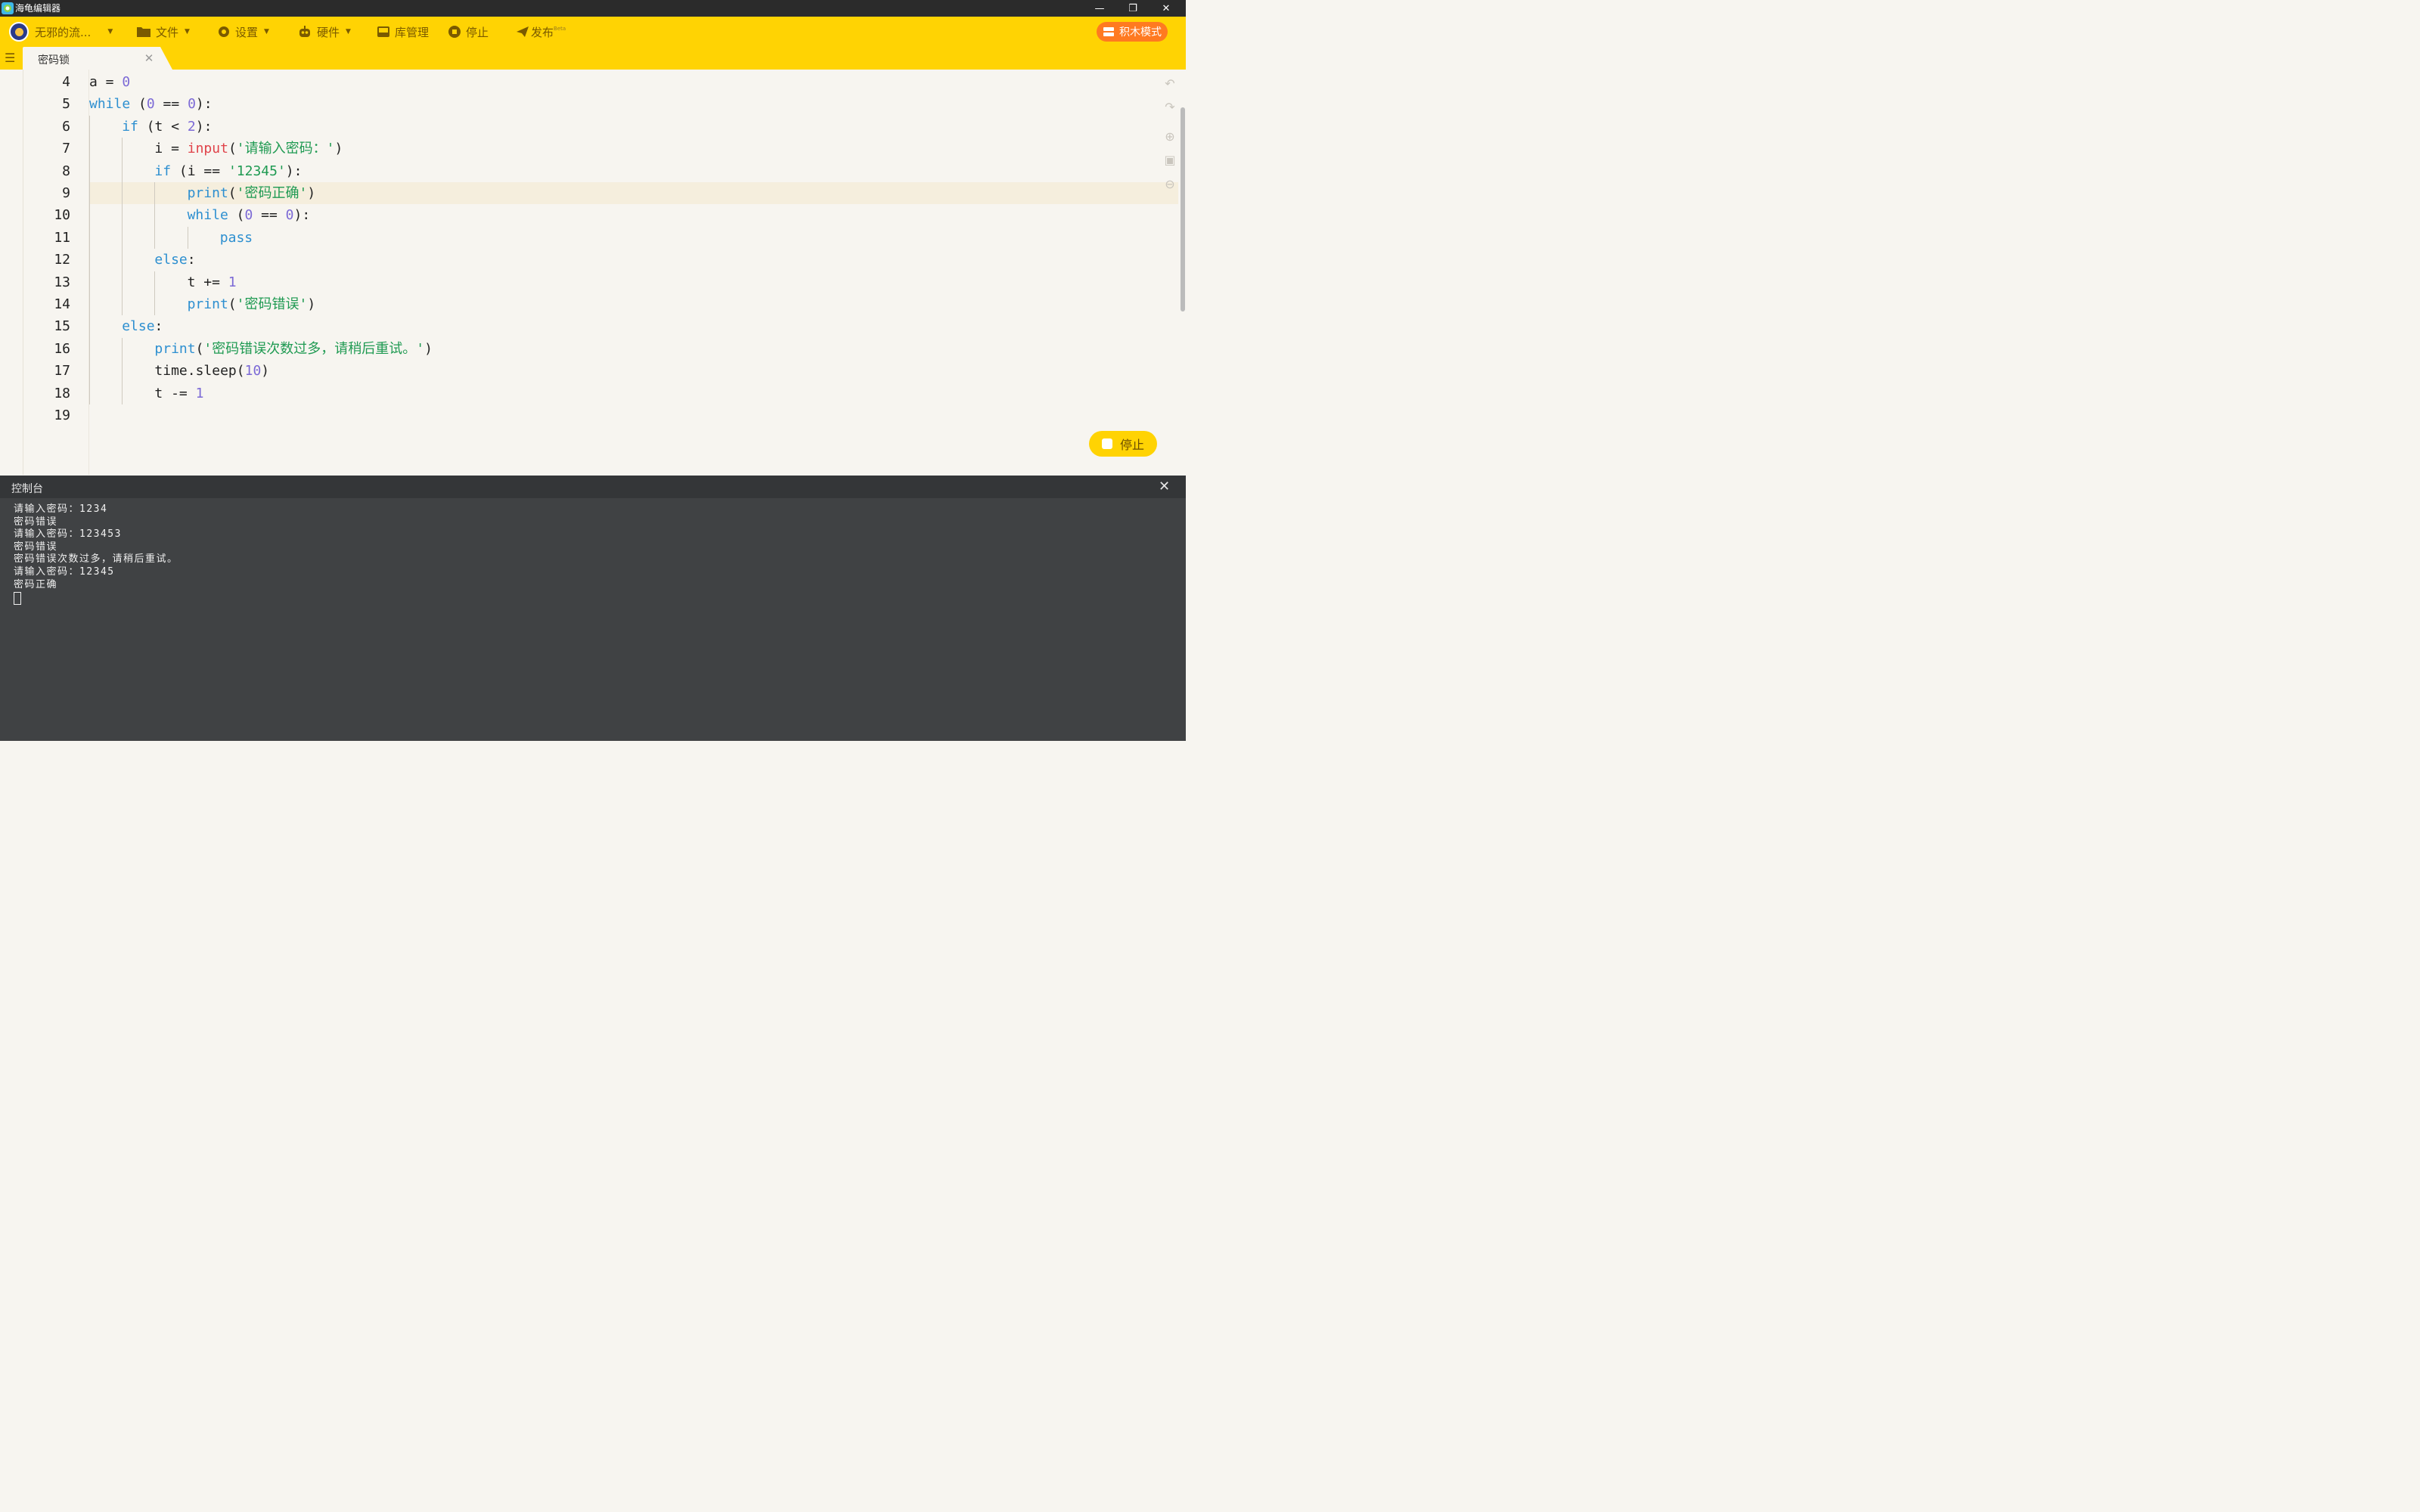  I want to click on line-number: 16, so click(62, 348).